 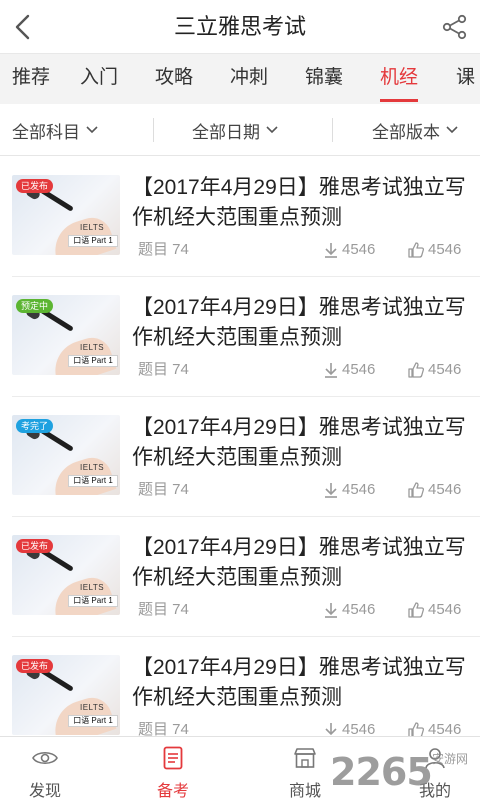 What do you see at coordinates (172, 791) in the screenshot?
I see `nav-prepare-label: 备考` at bounding box center [172, 791].